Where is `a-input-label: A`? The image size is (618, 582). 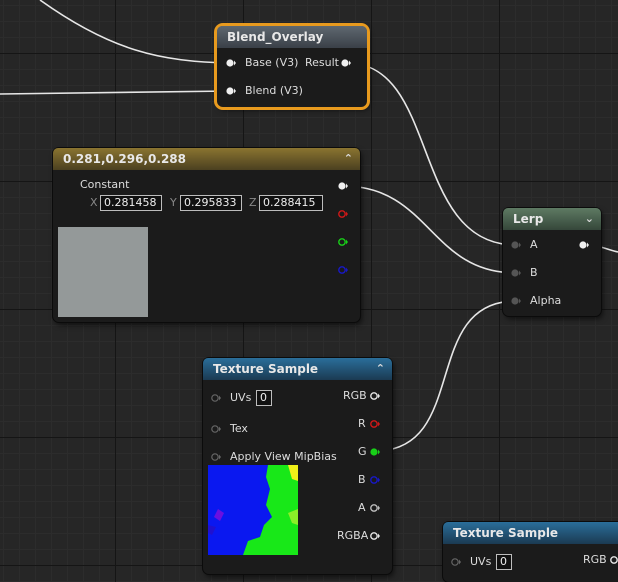 a-input-label: A is located at coordinates (534, 244).